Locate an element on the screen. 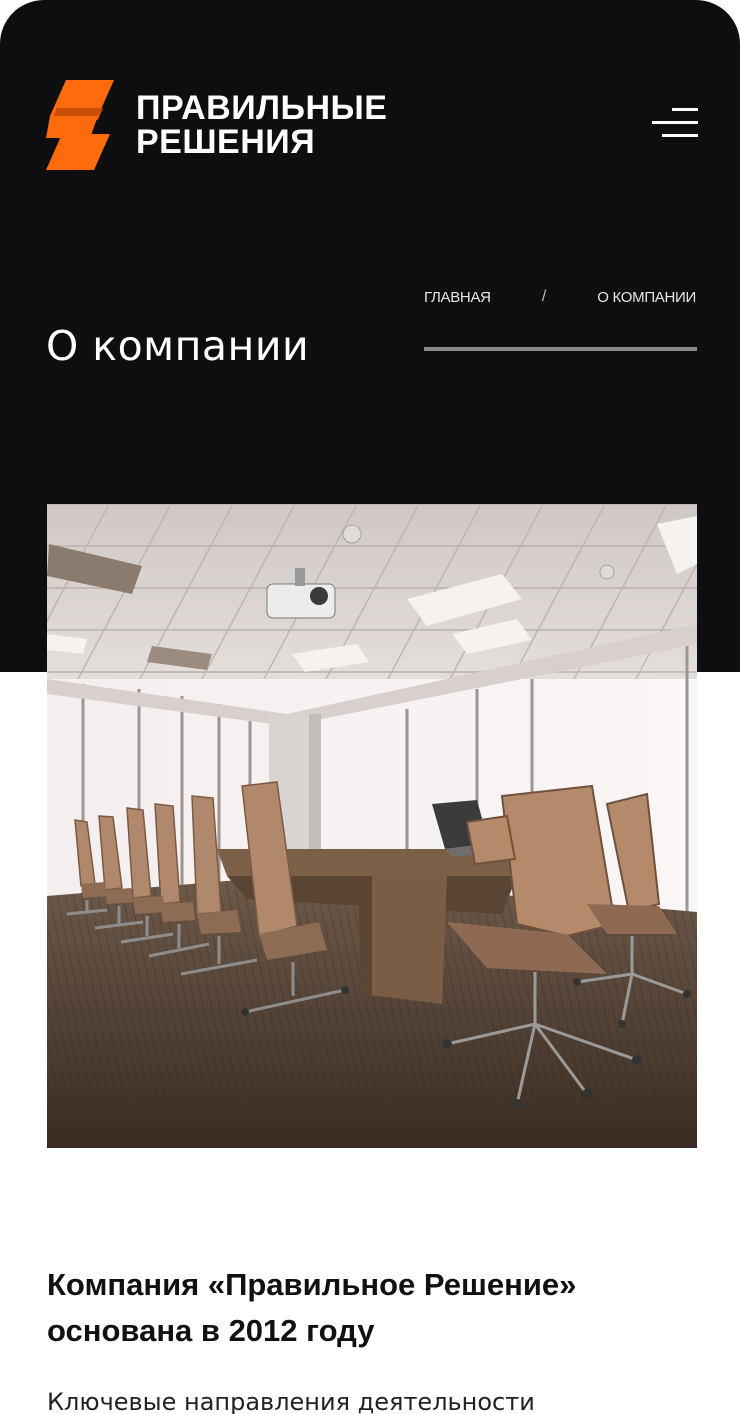 This screenshot has height=1414, width=740. logo-text: ПРАВИЛЬНЫЕ РЕШЕНИЯ is located at coordinates (261, 125).